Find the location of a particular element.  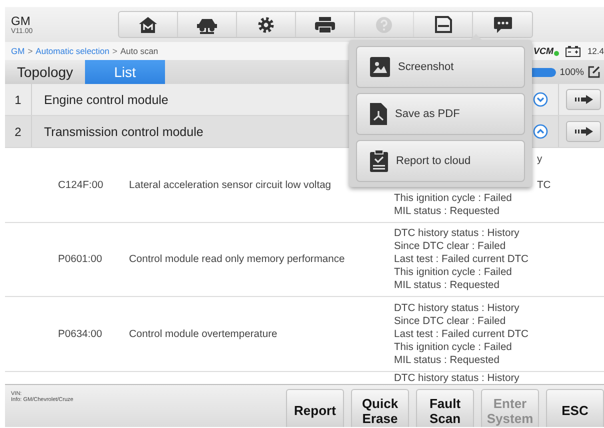

action-button: Fault Scan is located at coordinates (445, 408).